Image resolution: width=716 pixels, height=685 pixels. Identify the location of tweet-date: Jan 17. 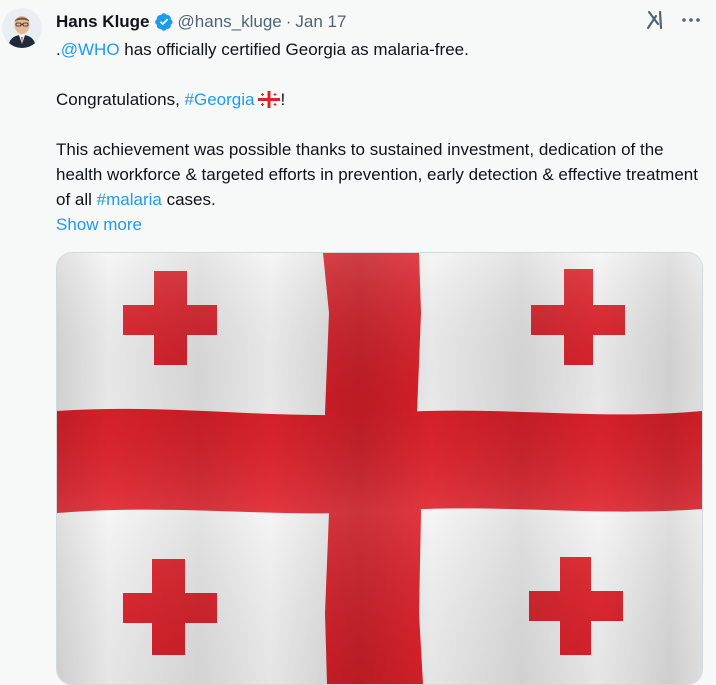
(320, 22).